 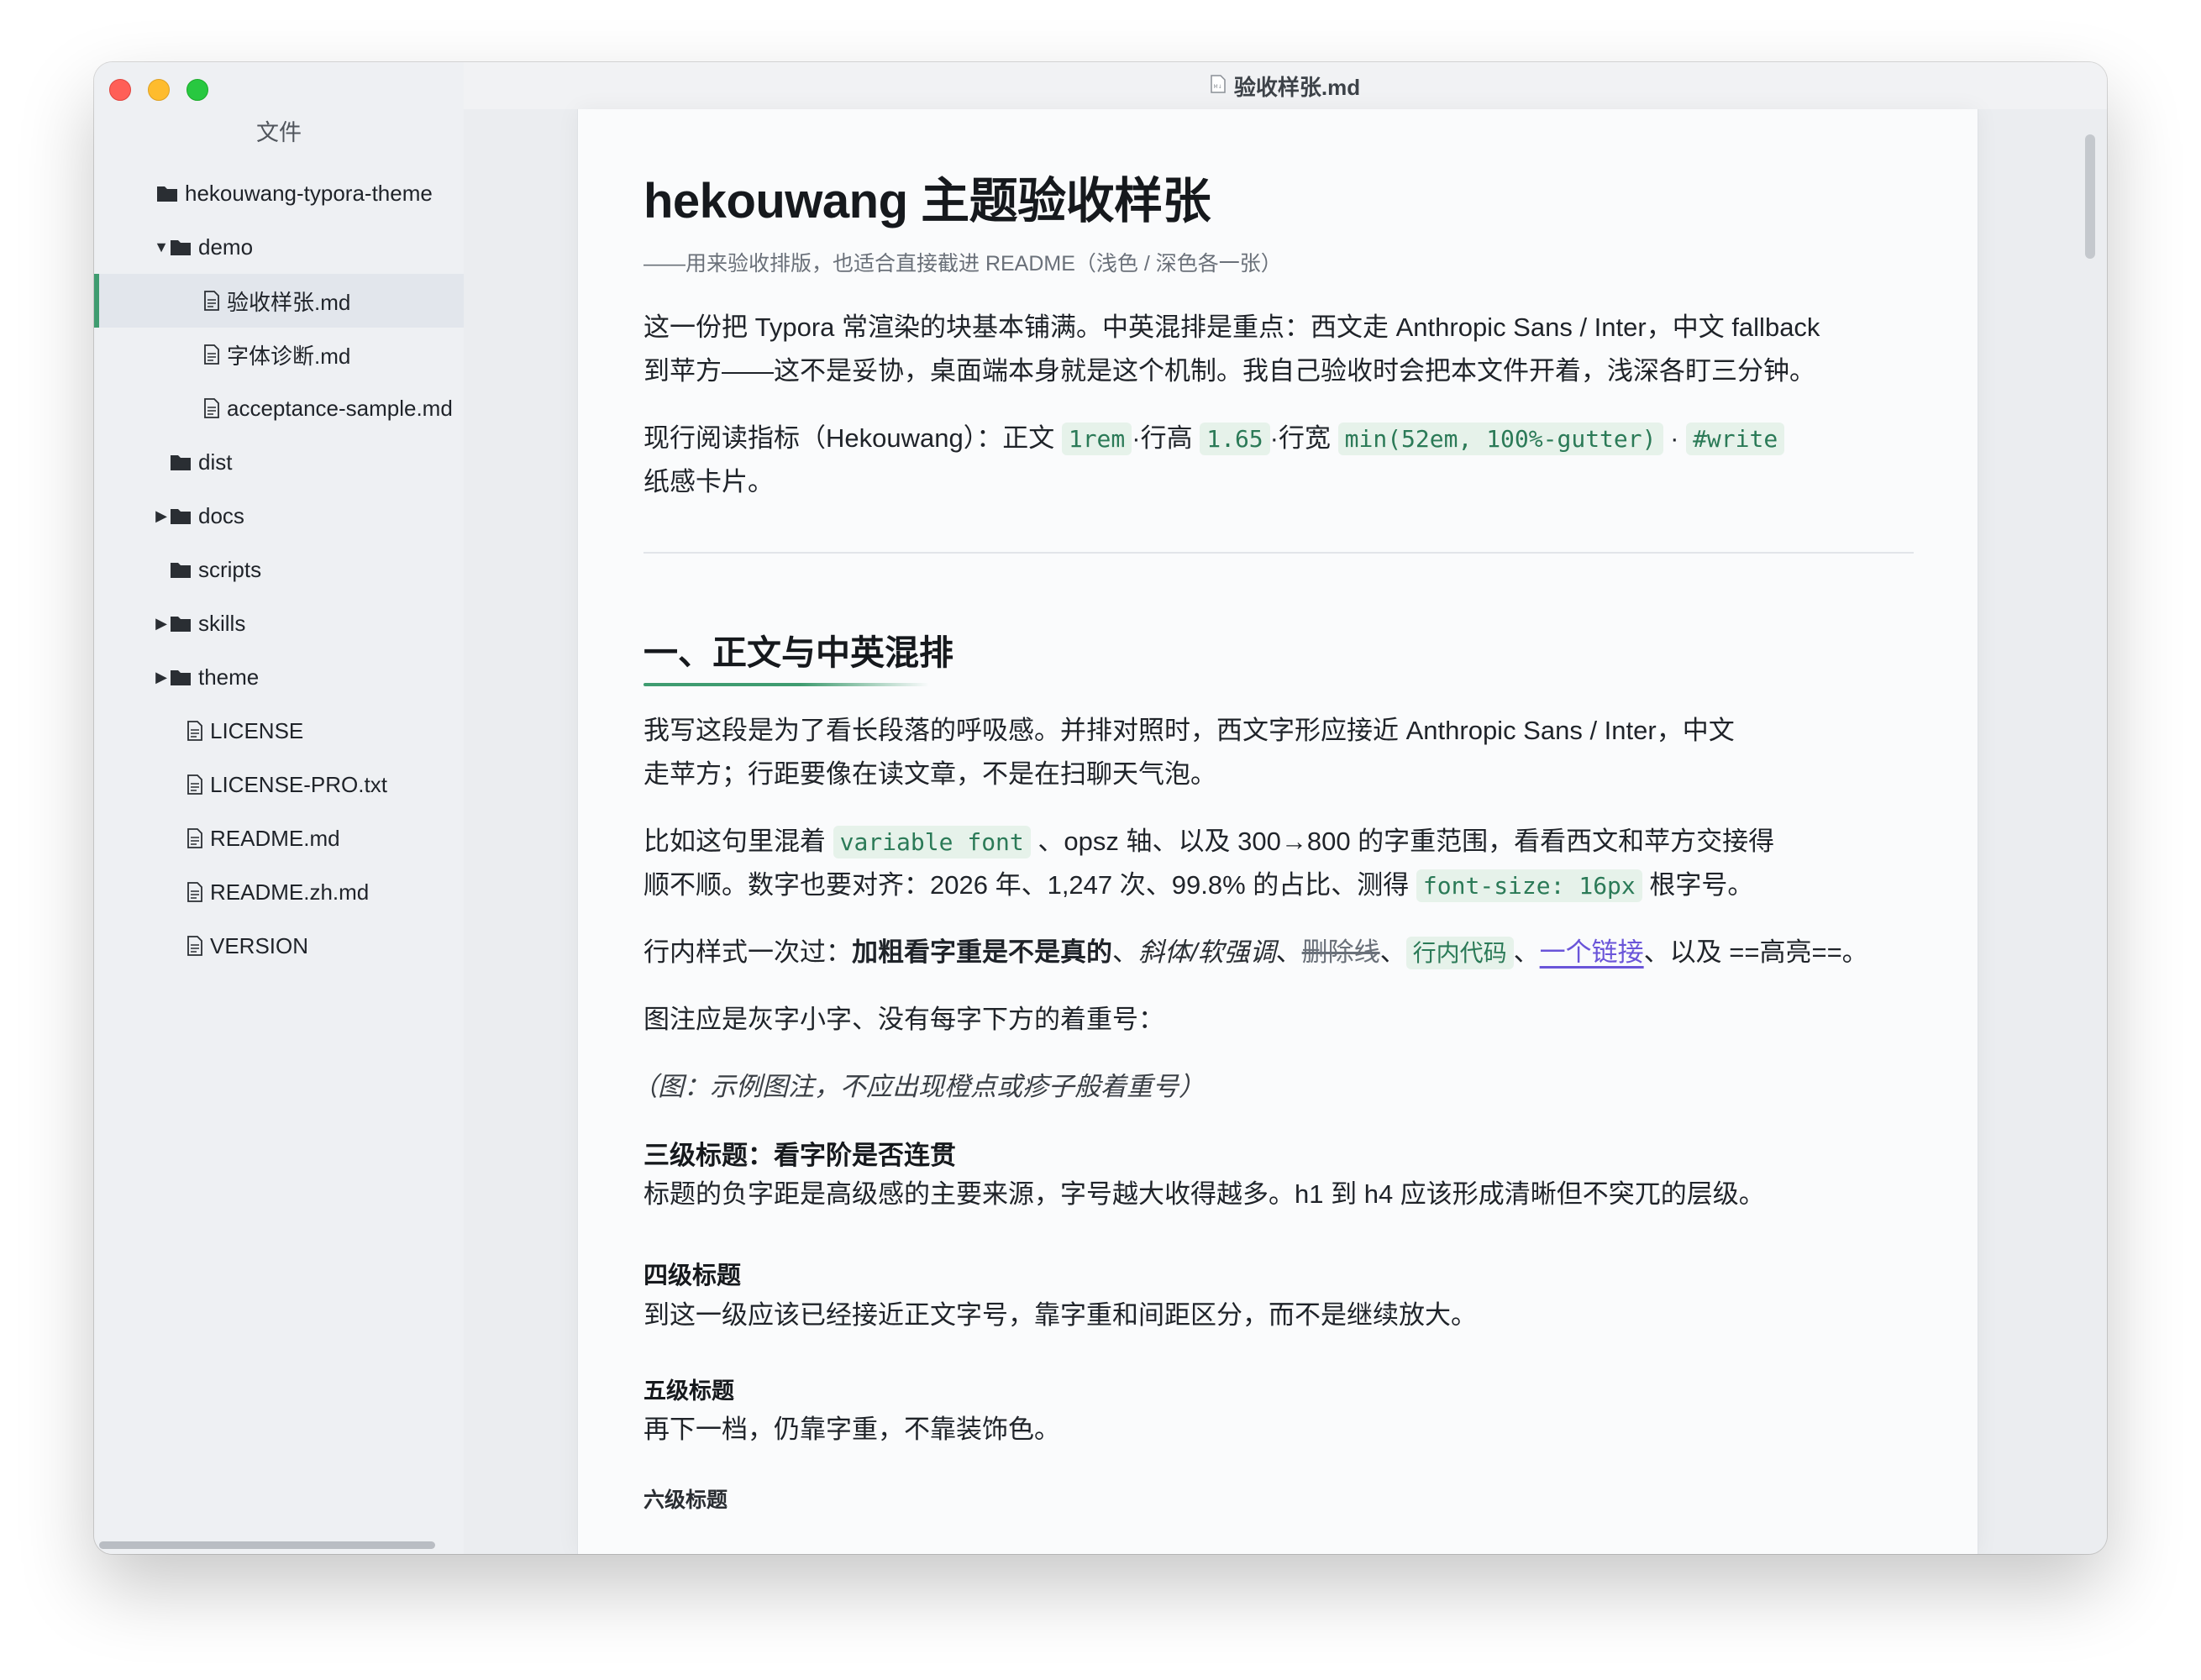 I want to click on close-window-button, so click(x=120, y=90).